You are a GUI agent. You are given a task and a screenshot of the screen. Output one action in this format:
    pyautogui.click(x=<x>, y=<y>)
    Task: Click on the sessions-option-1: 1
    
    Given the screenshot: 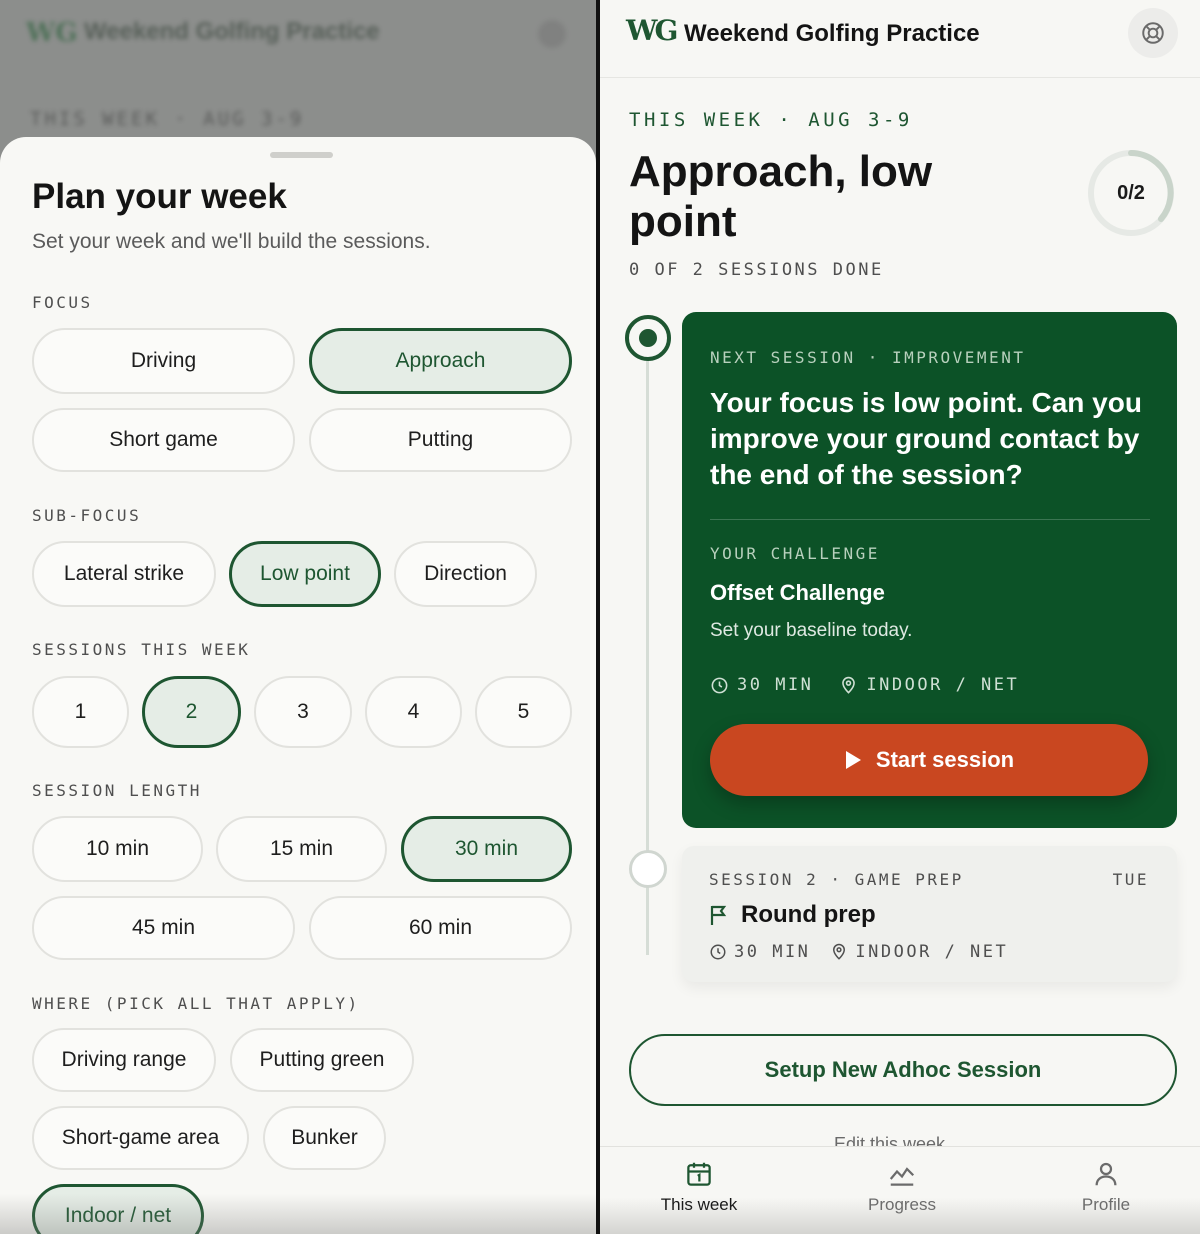 What is the action you would take?
    pyautogui.click(x=80, y=712)
    